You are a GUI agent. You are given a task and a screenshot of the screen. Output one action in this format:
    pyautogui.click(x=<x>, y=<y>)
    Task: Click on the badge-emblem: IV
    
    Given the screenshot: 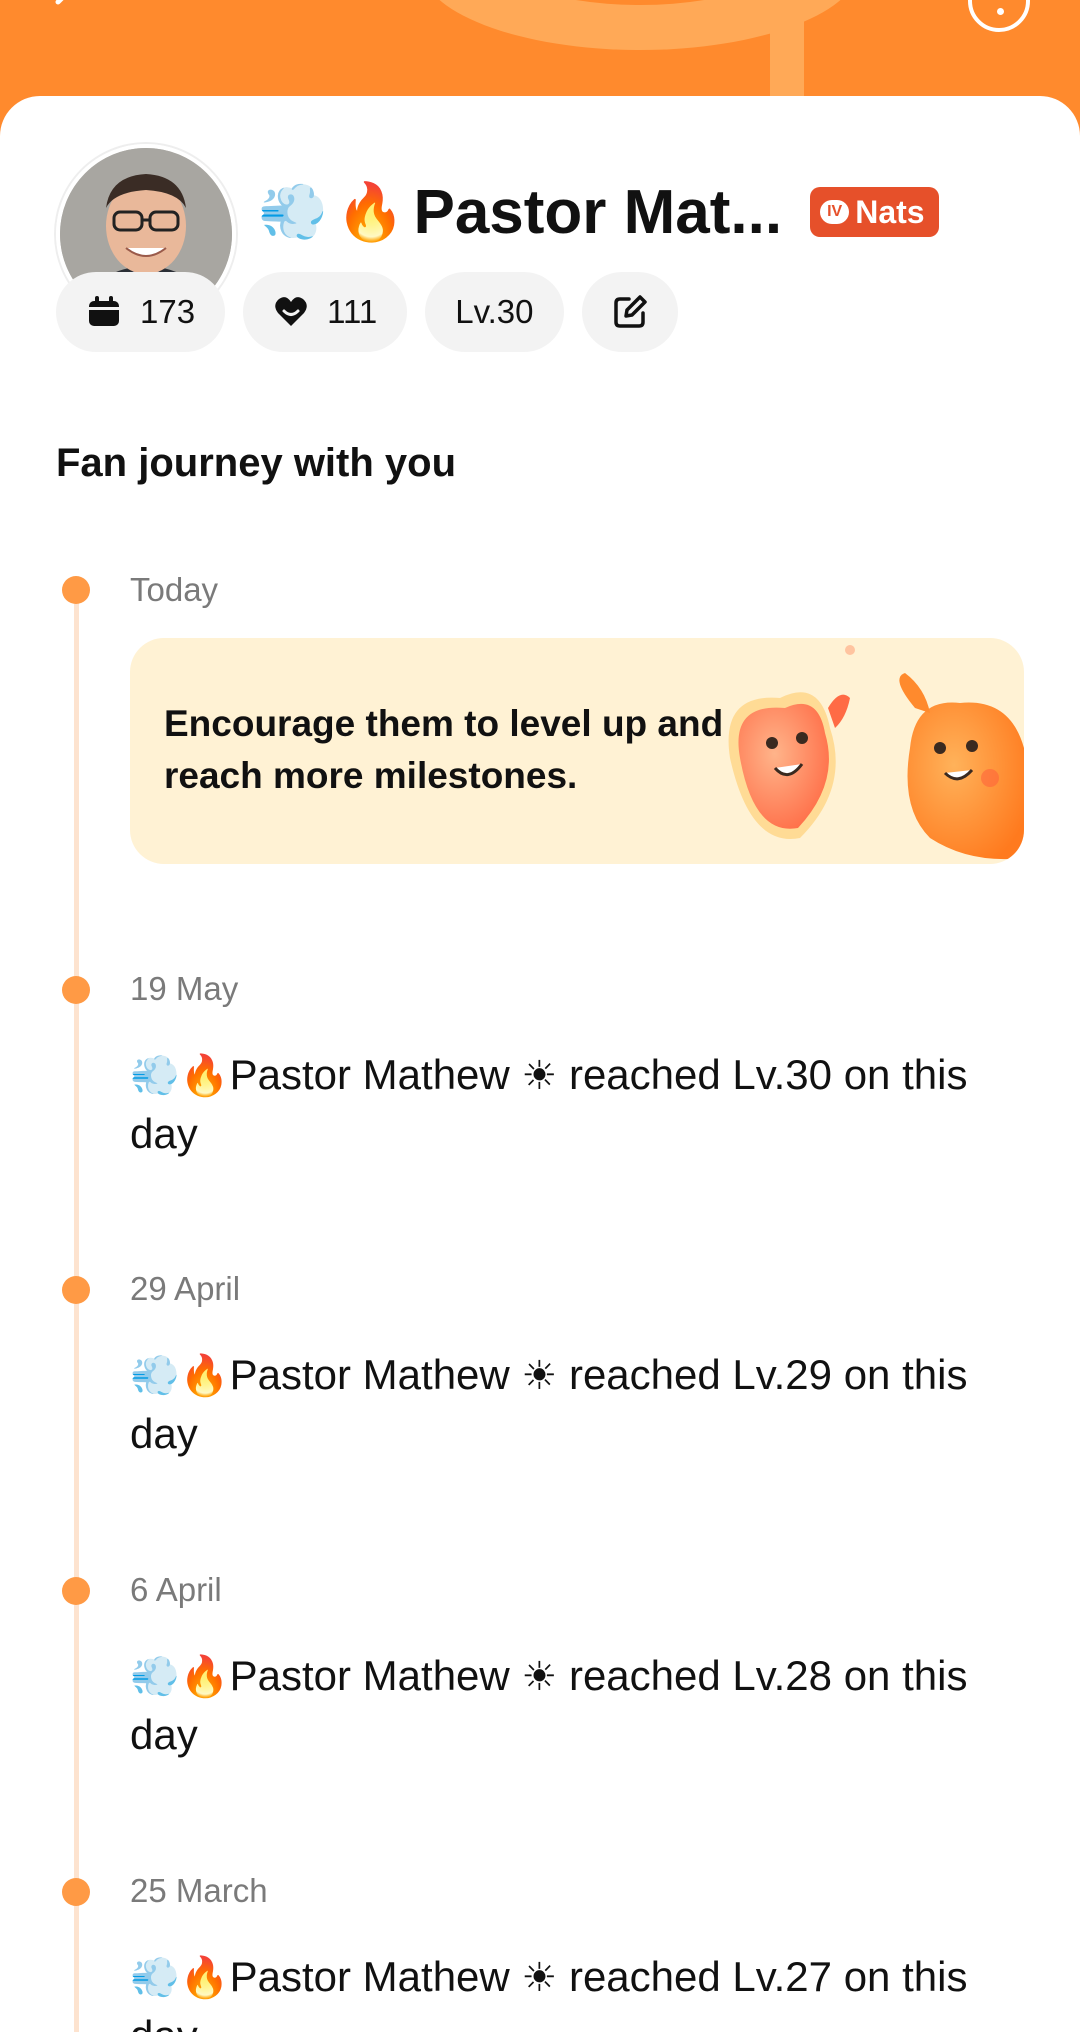 What is the action you would take?
    pyautogui.click(x=835, y=212)
    